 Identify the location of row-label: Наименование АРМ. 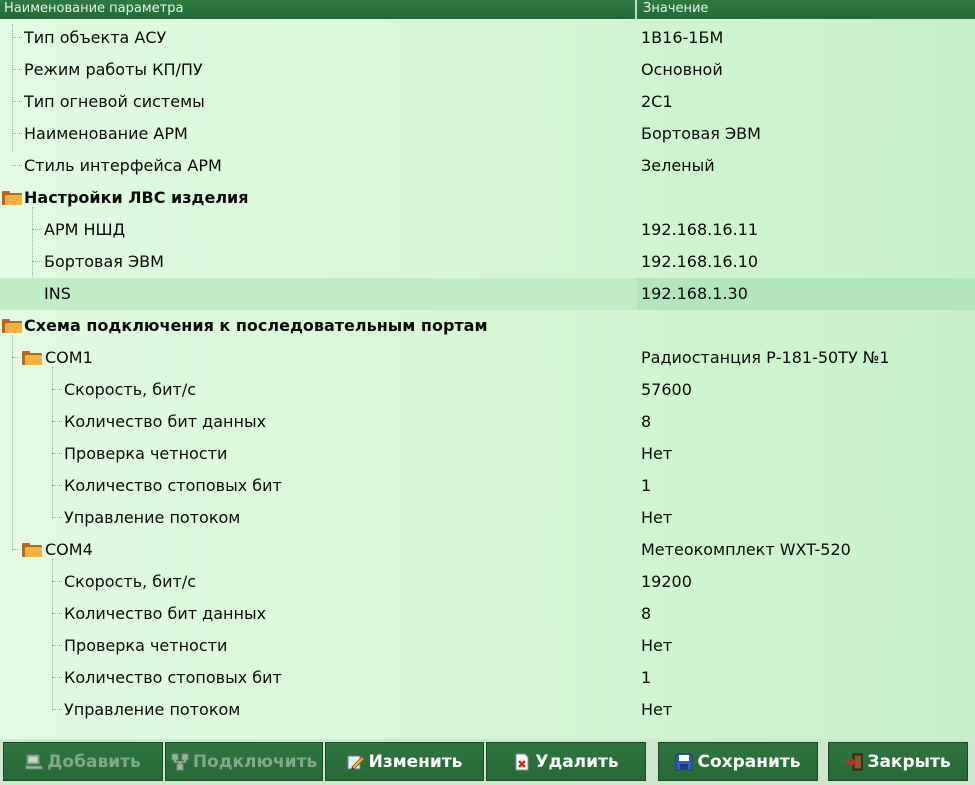
(106, 133).